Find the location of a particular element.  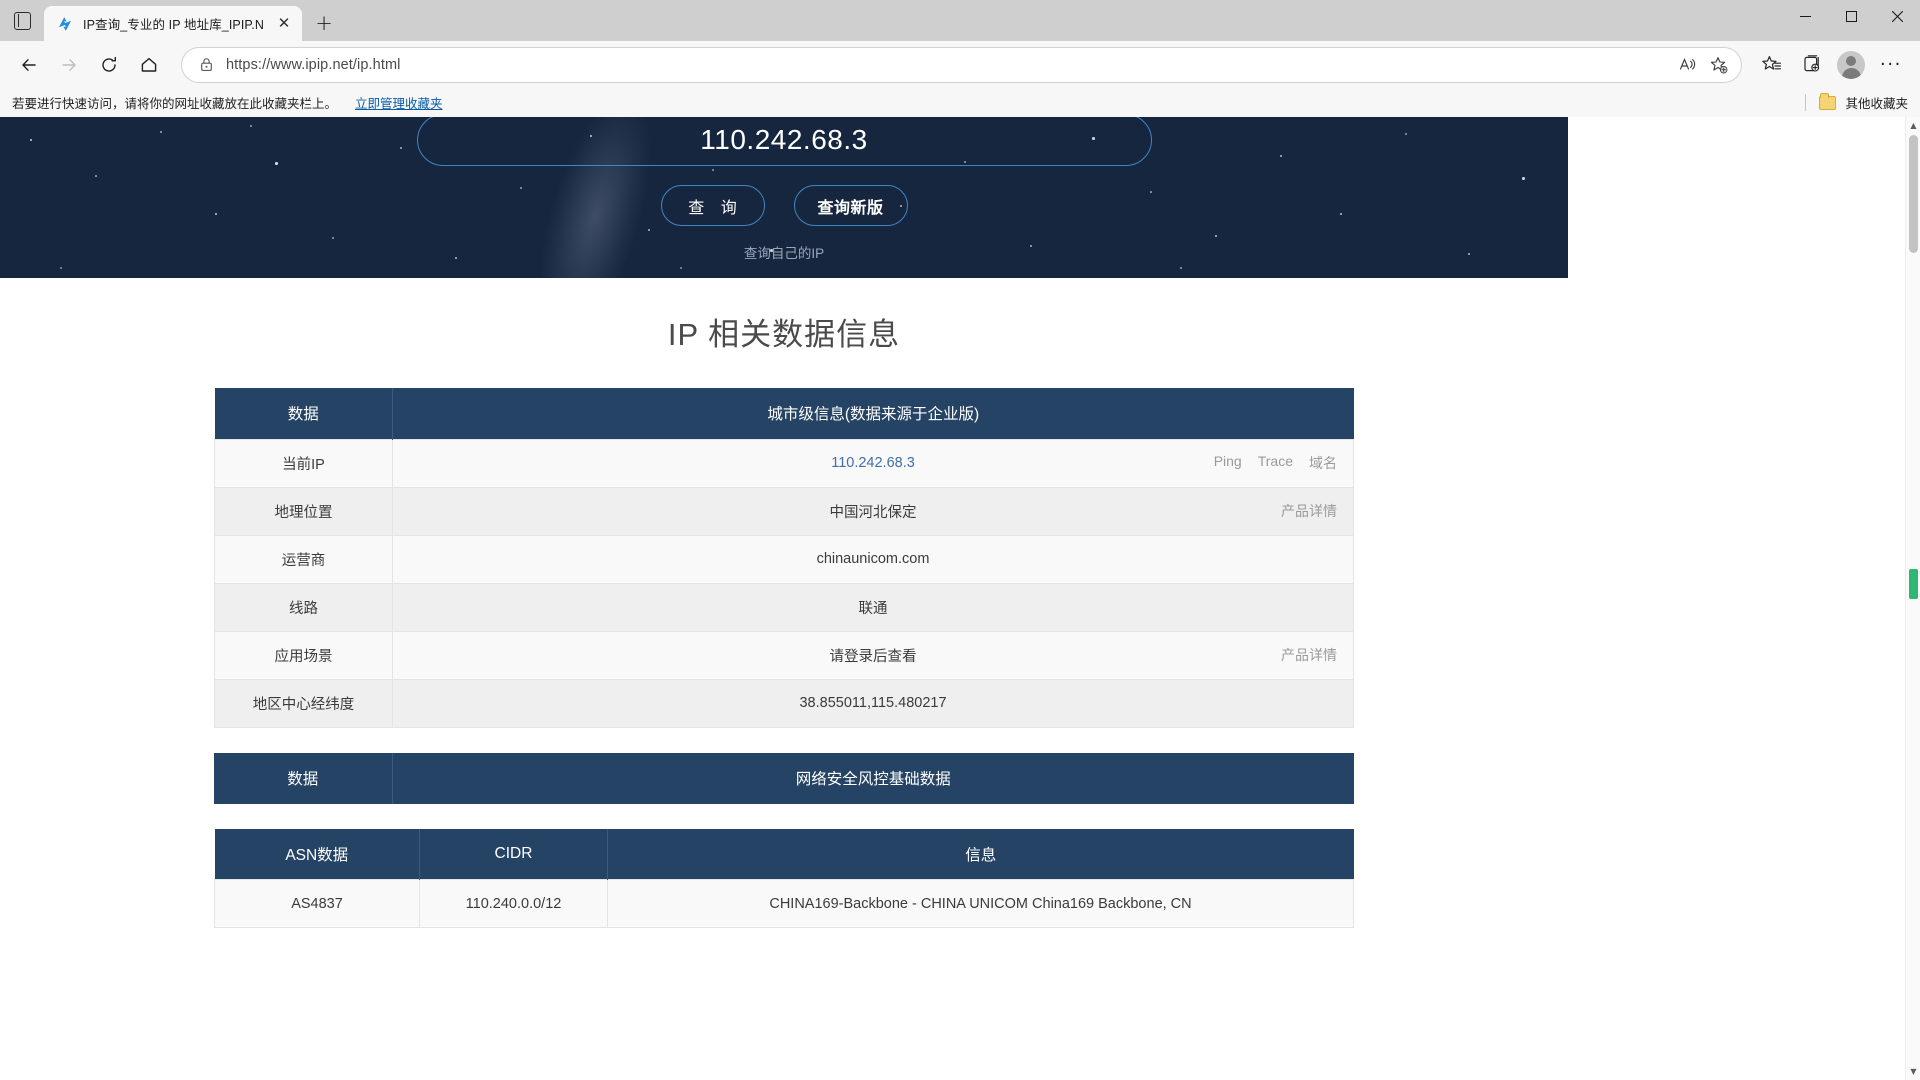

row-value: 联通 is located at coordinates (873, 608).